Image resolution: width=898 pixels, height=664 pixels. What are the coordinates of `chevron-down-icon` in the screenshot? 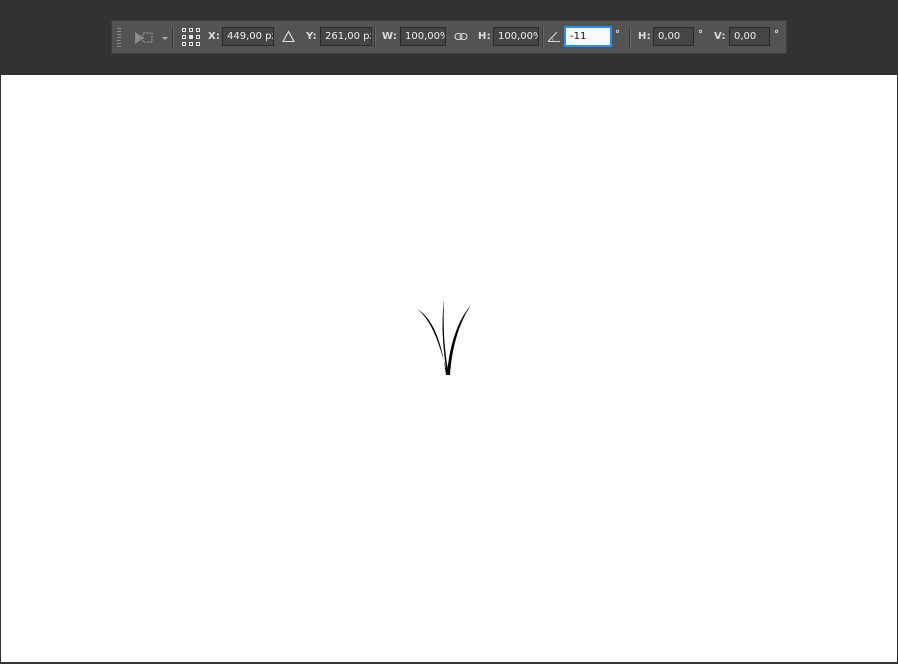 It's located at (165, 38).